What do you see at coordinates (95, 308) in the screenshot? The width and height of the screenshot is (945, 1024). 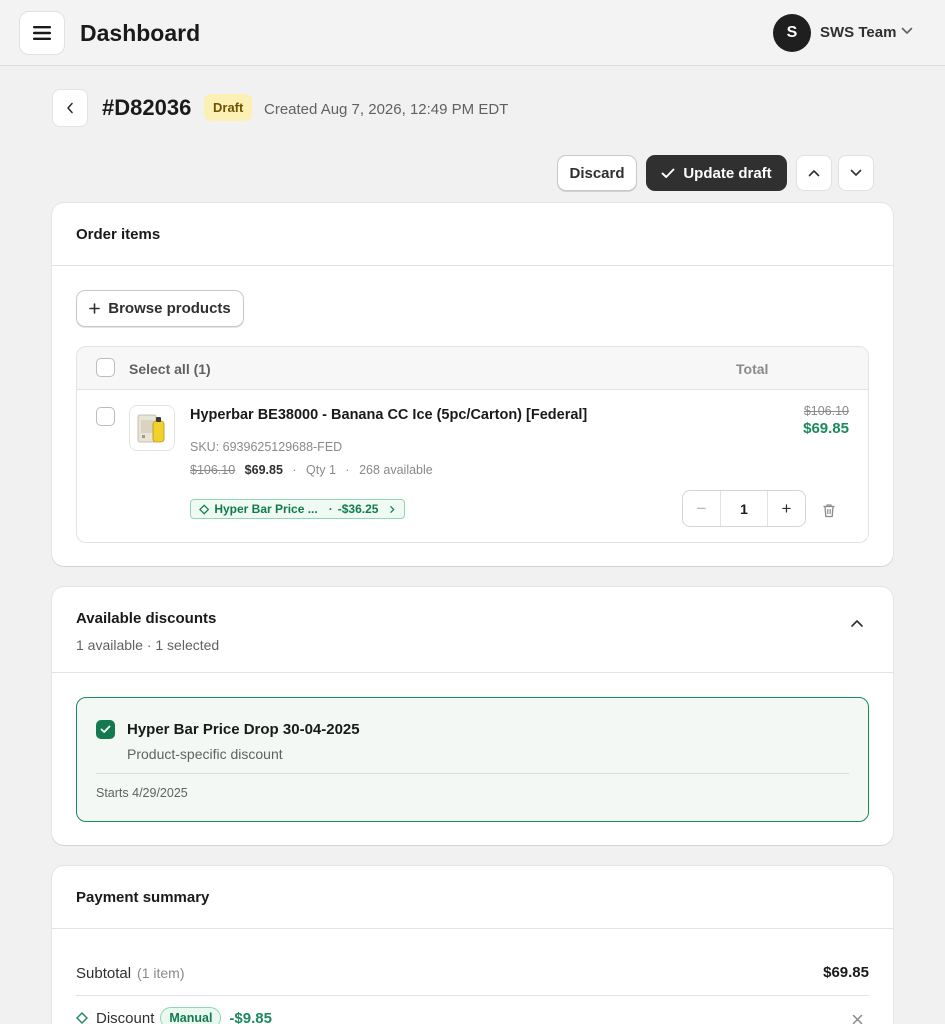 I see `plus-icon` at bounding box center [95, 308].